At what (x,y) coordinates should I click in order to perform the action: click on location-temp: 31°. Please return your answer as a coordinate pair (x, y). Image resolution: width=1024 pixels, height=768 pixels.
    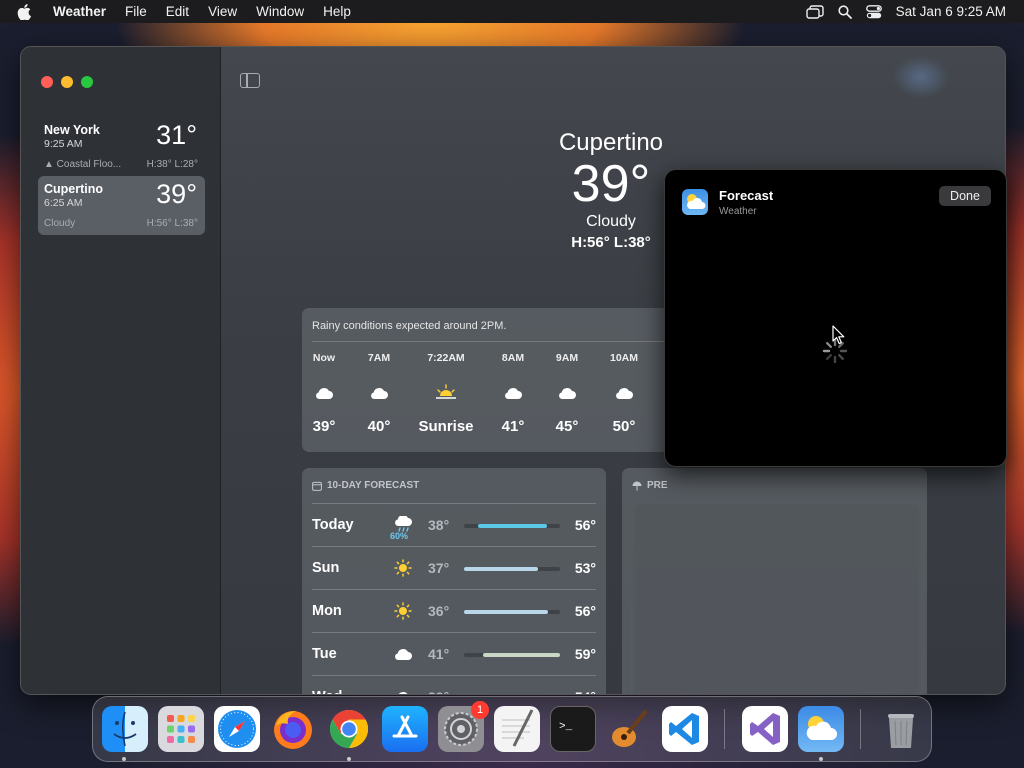
    Looking at the image, I should click on (176, 135).